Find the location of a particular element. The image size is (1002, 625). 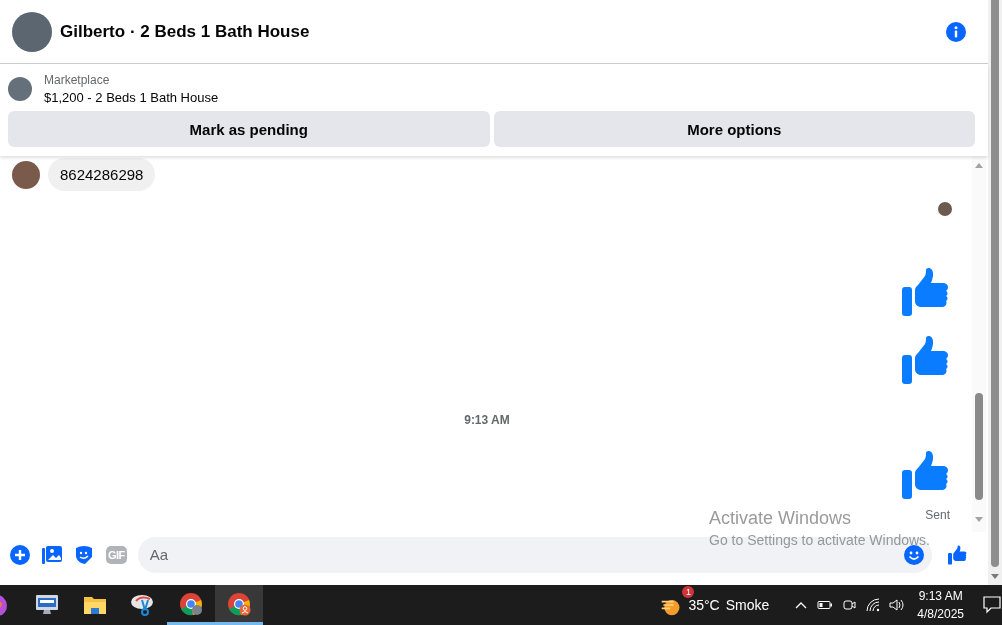

listing-title: $1,200 - 2 Beds 1 Bath House is located at coordinates (131, 97).